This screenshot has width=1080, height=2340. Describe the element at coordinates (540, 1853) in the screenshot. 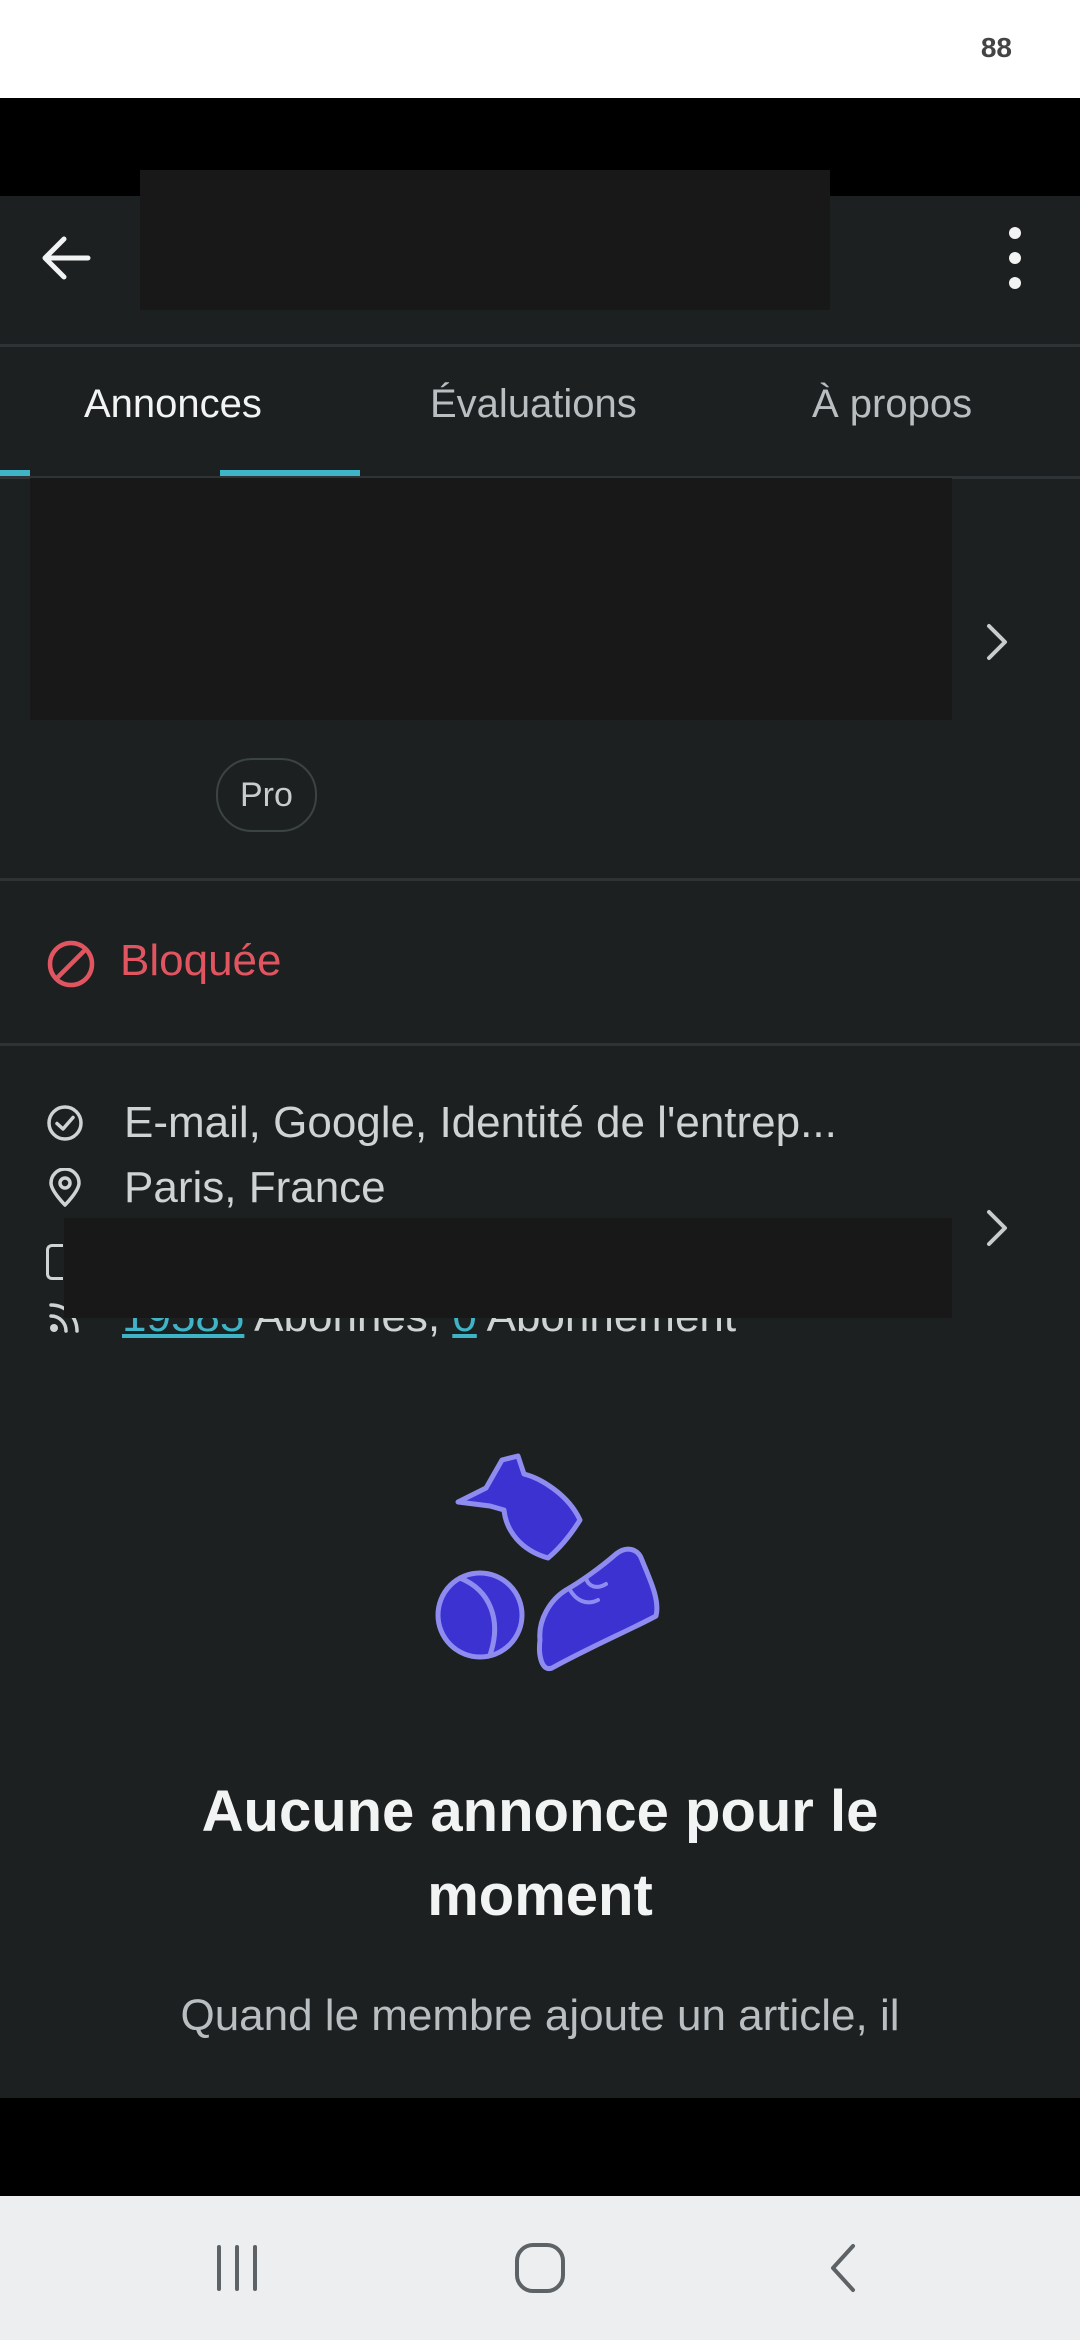

I see `empty-state-title: Aucune annonce pour le moment` at that location.